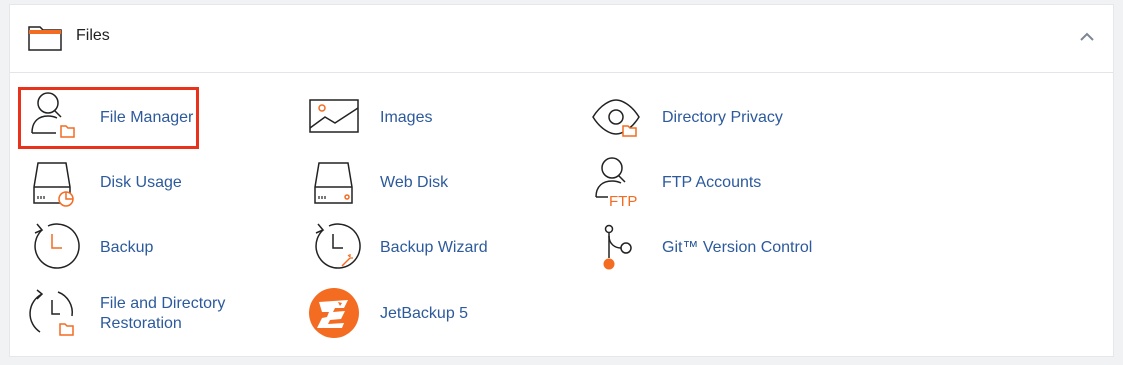 Image resolution: width=1123 pixels, height=365 pixels. What do you see at coordinates (414, 182) in the screenshot?
I see `web-disk-label: Web Disk` at bounding box center [414, 182].